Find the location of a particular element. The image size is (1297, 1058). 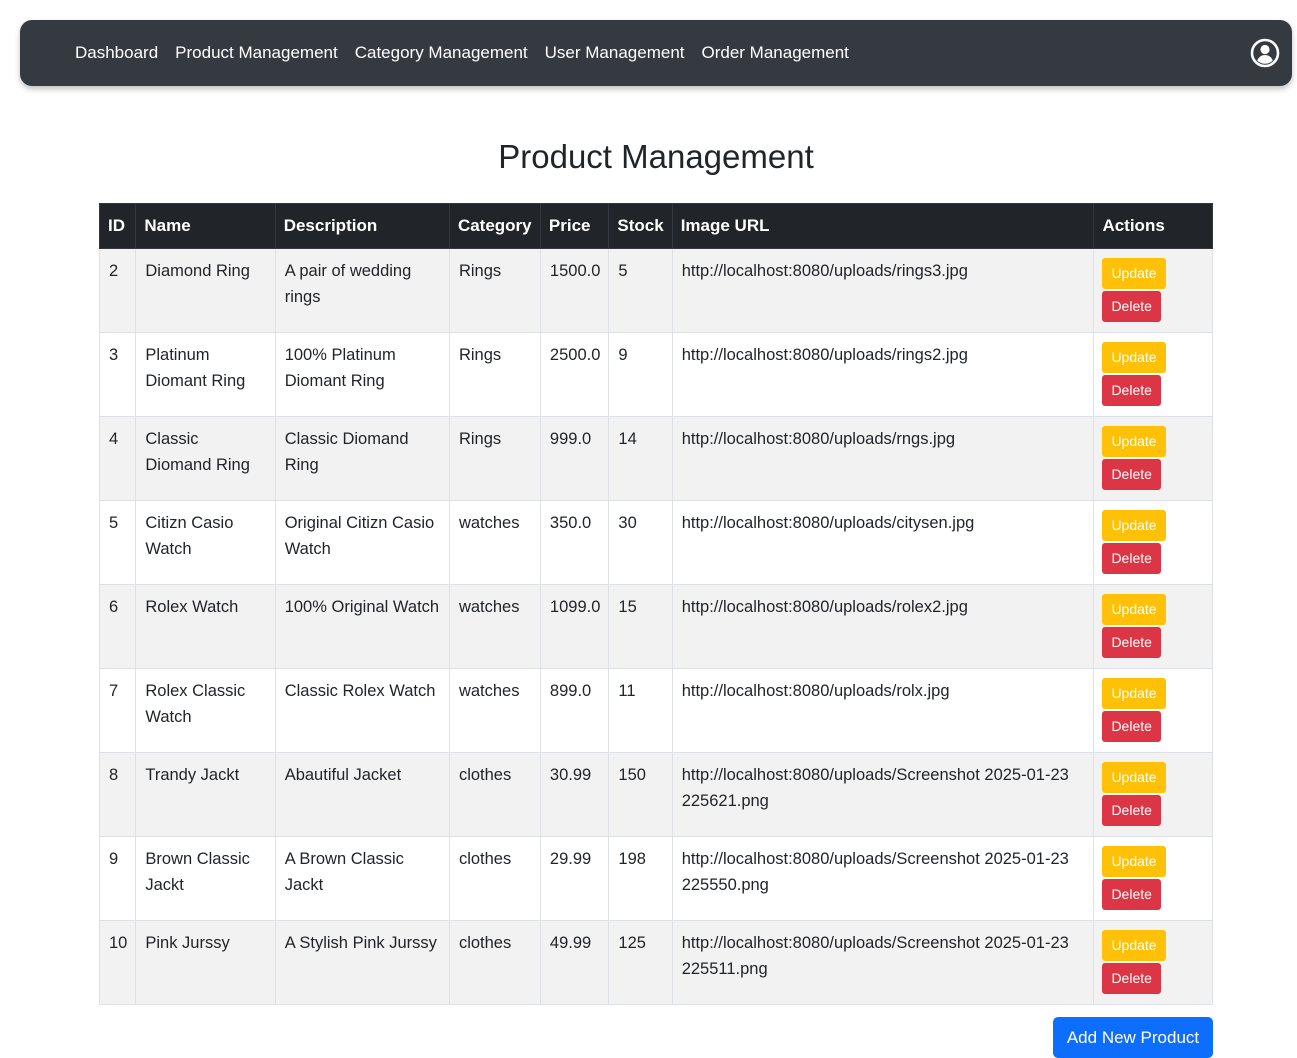

cell-stock: 150 is located at coordinates (640, 794).